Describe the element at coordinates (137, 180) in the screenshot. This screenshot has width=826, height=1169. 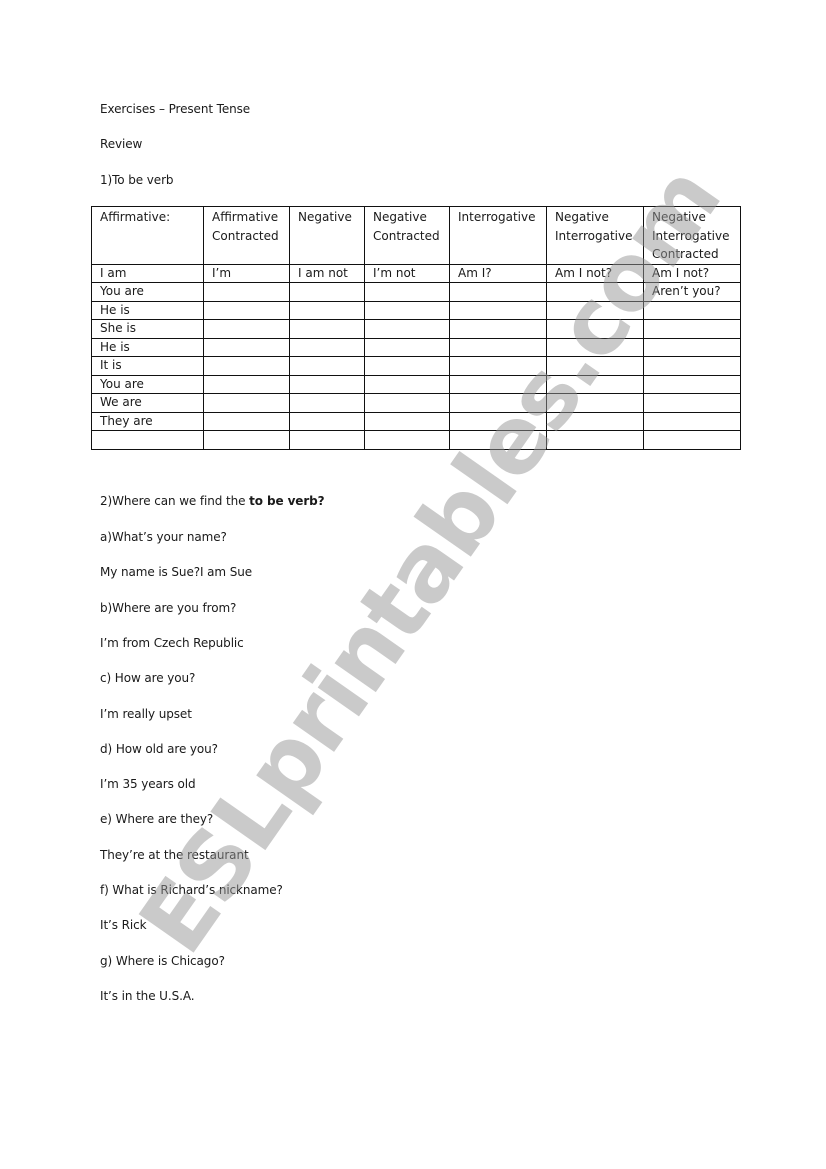
I see `section1-heading: 1)To be verb` at that location.